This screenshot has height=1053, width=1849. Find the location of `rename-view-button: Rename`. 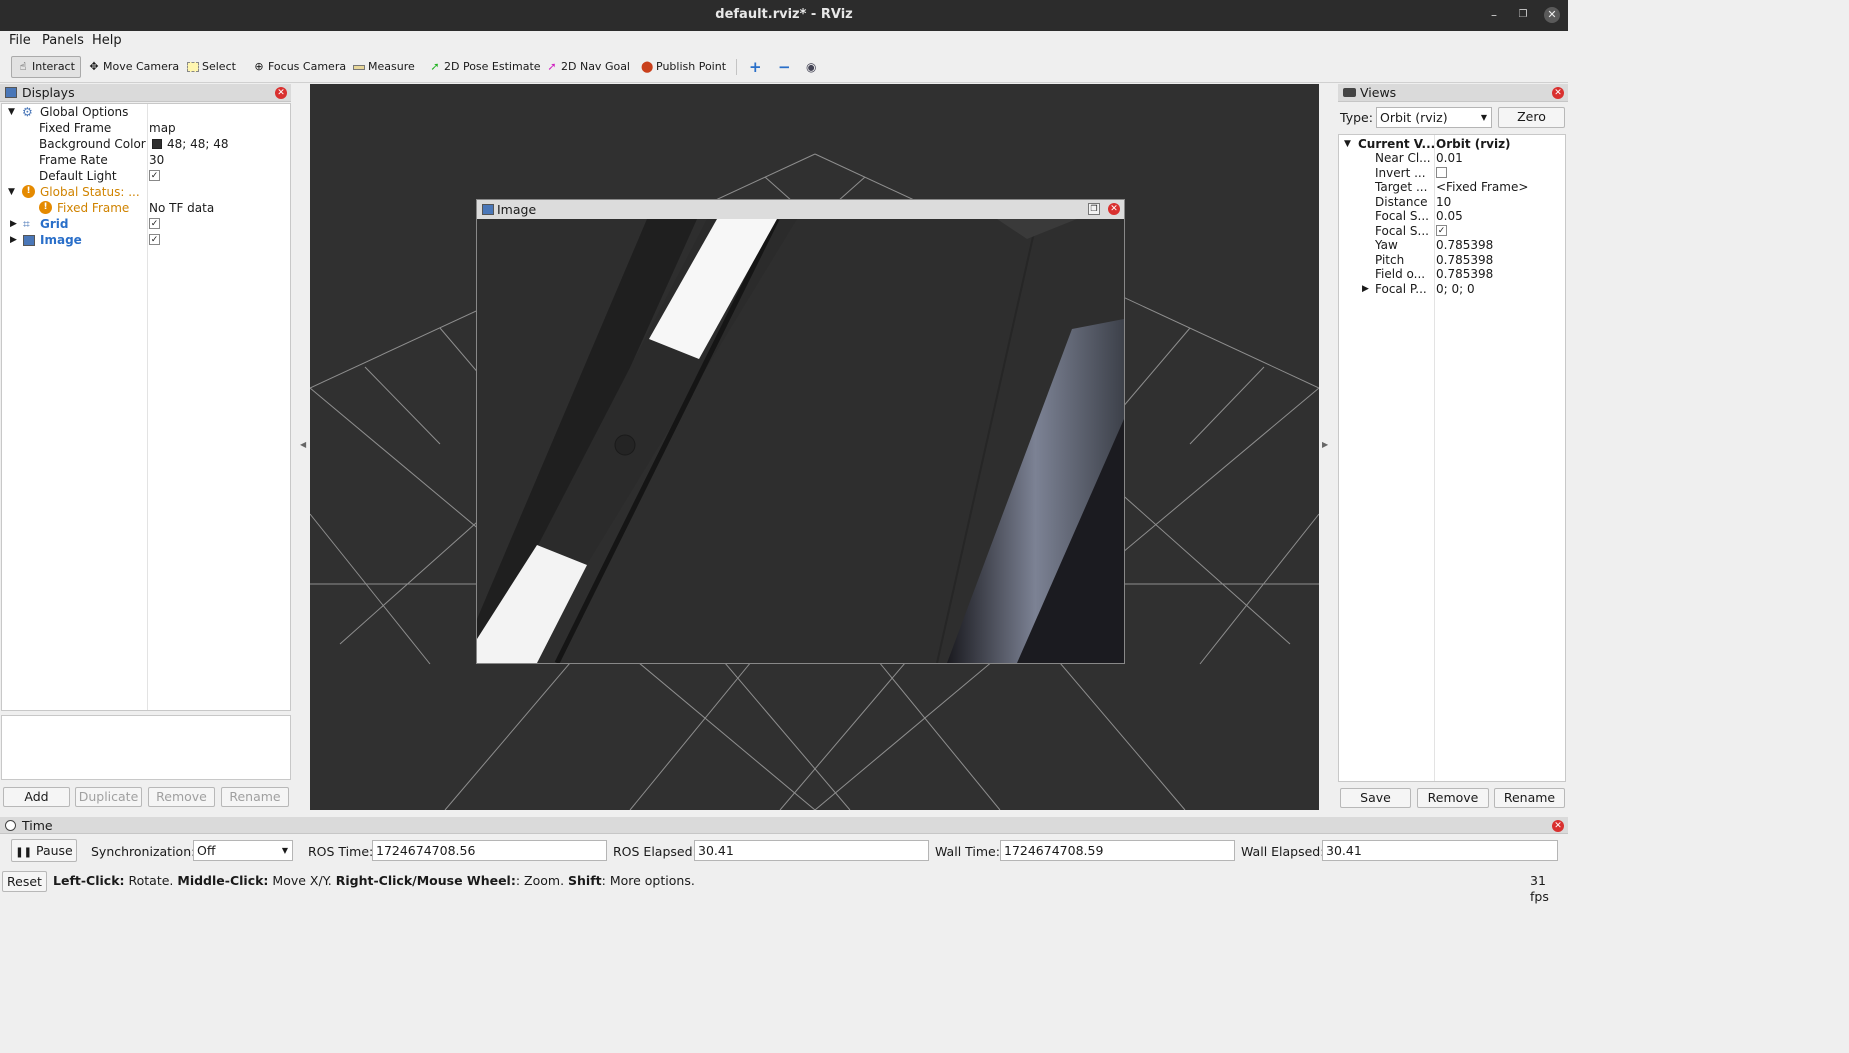

rename-view-button: Rename is located at coordinates (1529, 798).